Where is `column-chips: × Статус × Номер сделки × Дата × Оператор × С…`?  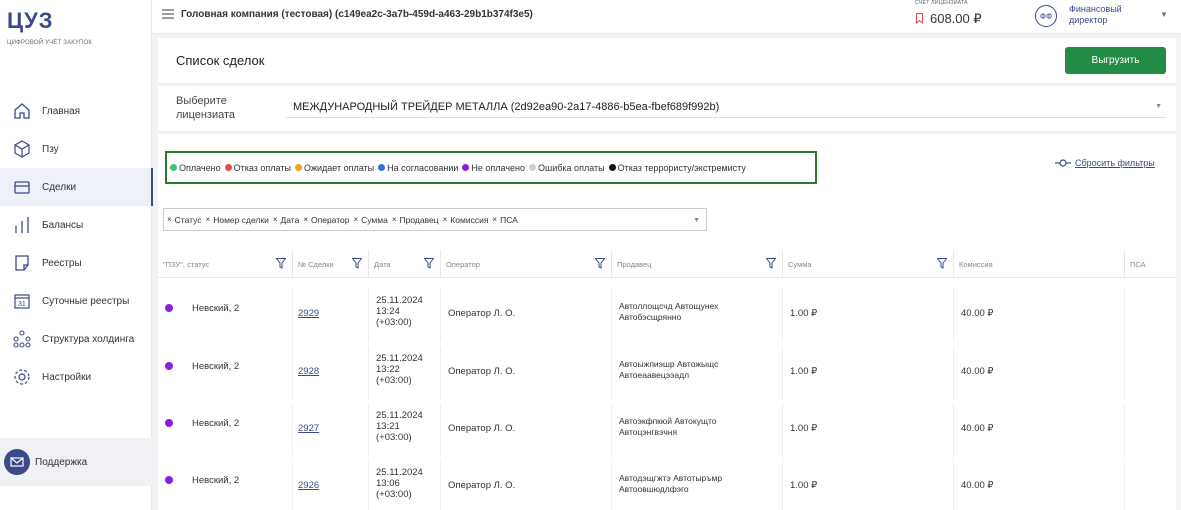
column-chips: × Статус × Номер сделки × Дата × Оператор × С… is located at coordinates (435, 219).